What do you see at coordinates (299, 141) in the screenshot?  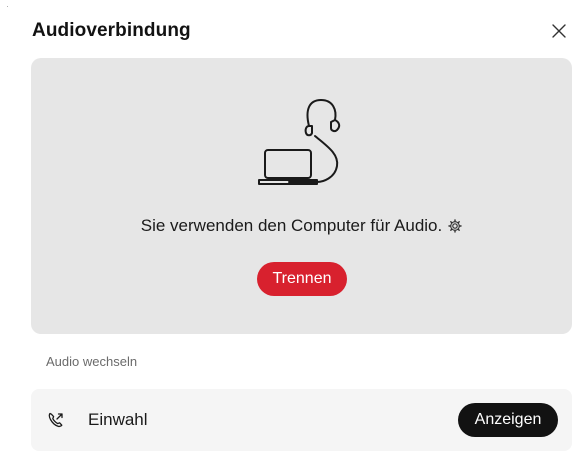 I see `laptop-headset-icon` at bounding box center [299, 141].